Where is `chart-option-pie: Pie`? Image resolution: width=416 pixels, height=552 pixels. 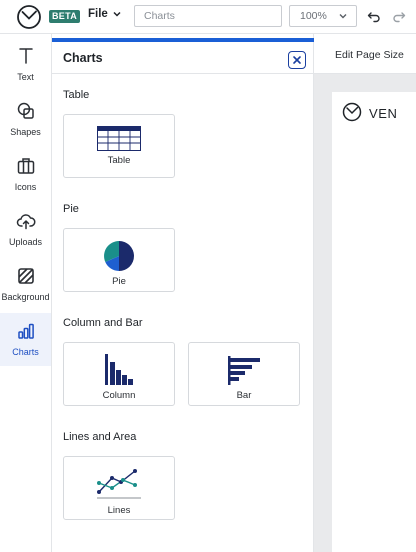
chart-option-pie: Pie is located at coordinates (119, 260).